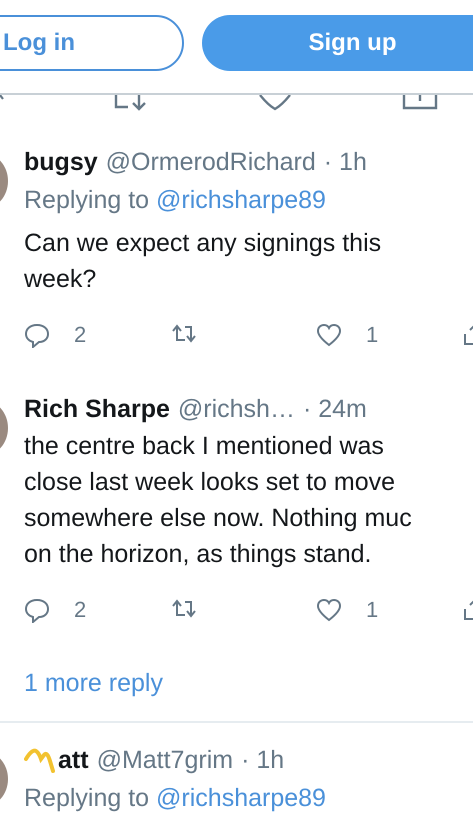  What do you see at coordinates (203, 261) in the screenshot?
I see `tweet-text: Can we expect any signings this week?` at bounding box center [203, 261].